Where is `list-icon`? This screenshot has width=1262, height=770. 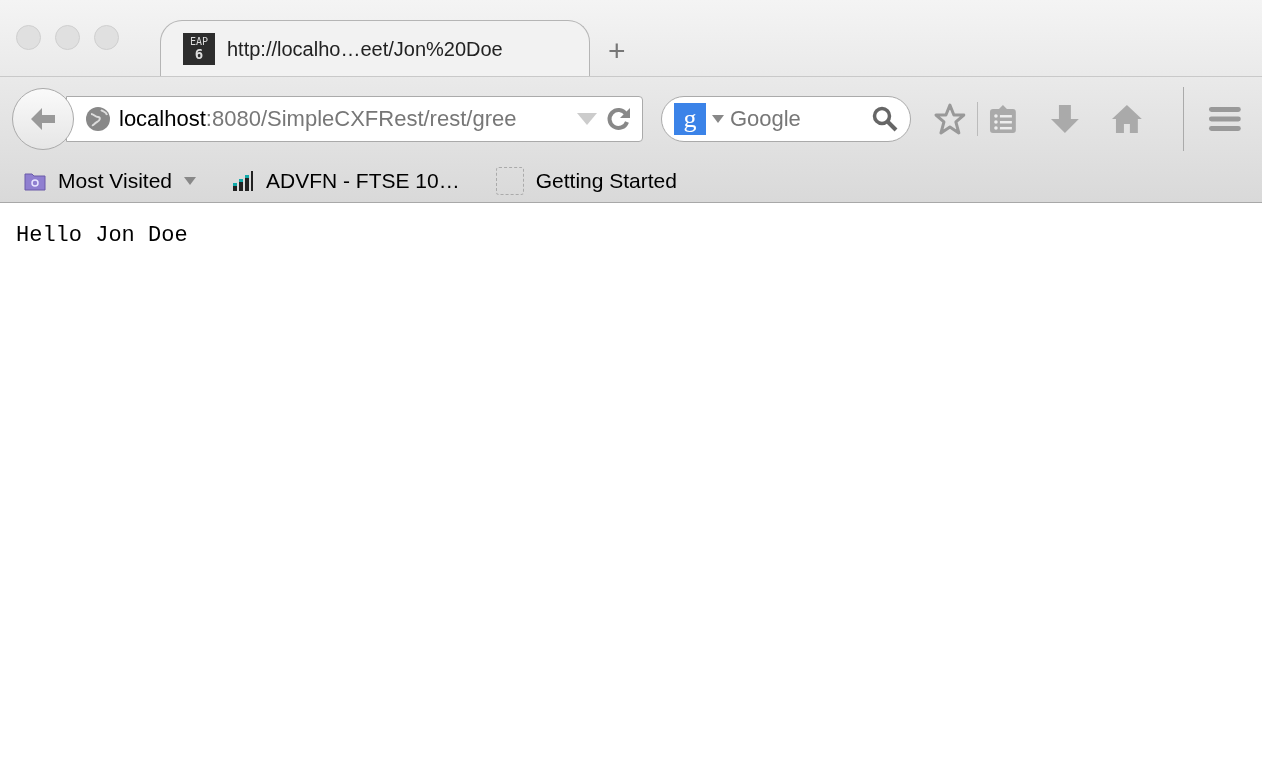 list-icon is located at coordinates (1002, 118).